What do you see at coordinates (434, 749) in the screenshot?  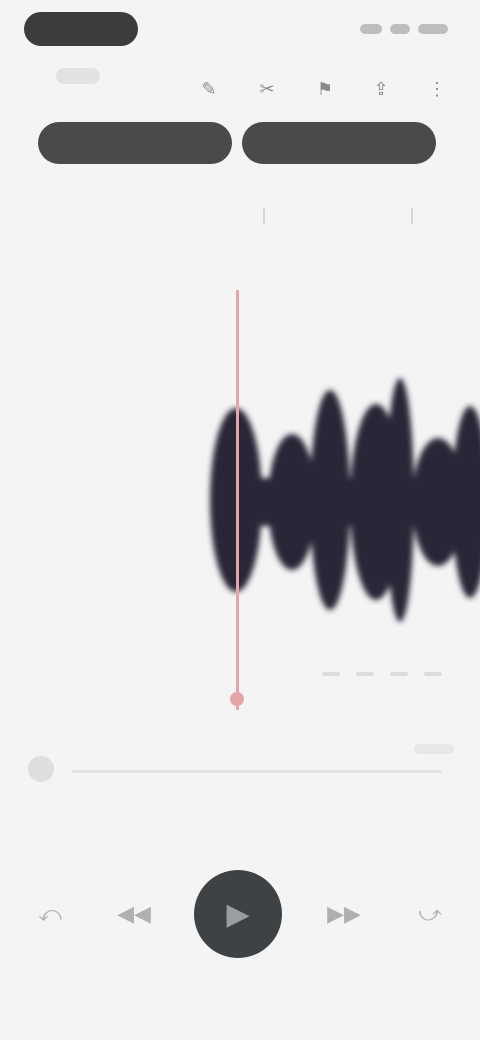 I see `scrubber-end-label` at bounding box center [434, 749].